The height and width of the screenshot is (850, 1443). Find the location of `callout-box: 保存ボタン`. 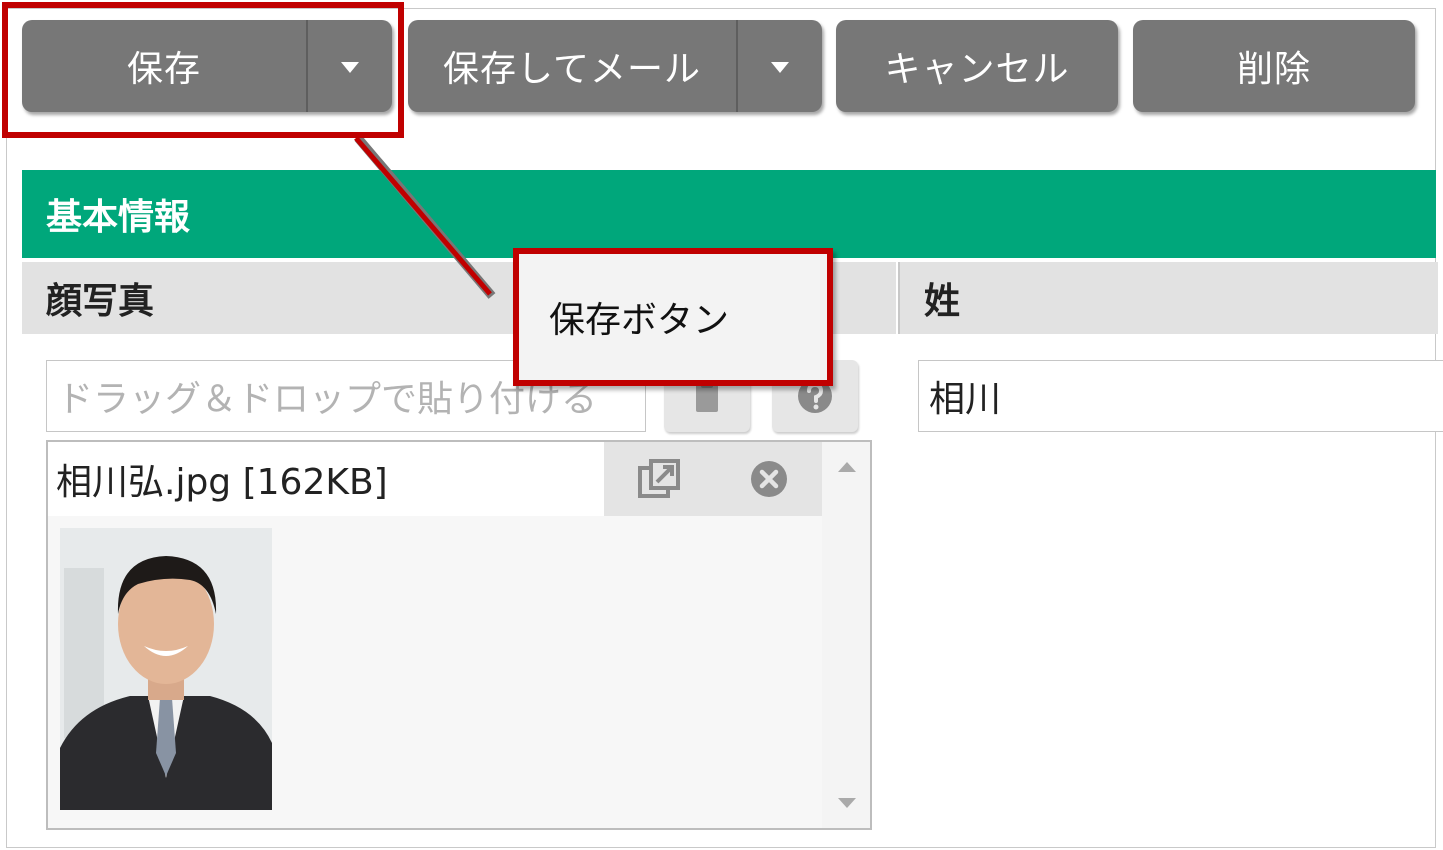

callout-box: 保存ボタン is located at coordinates (673, 317).